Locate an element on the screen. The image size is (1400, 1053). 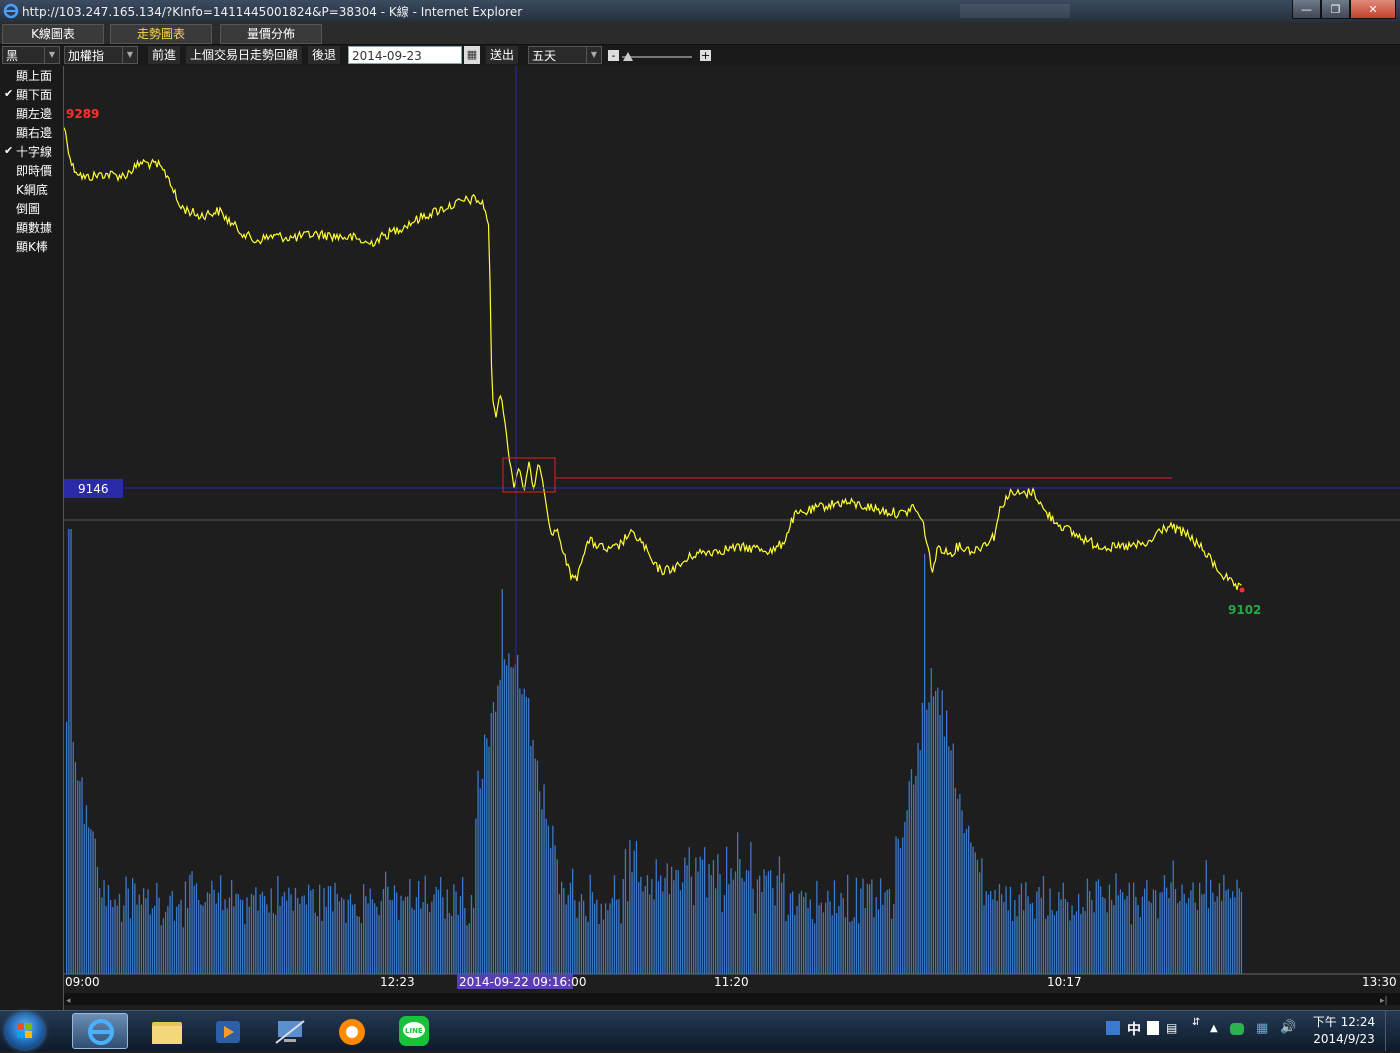
folder-icon is located at coordinates (167, 1033).